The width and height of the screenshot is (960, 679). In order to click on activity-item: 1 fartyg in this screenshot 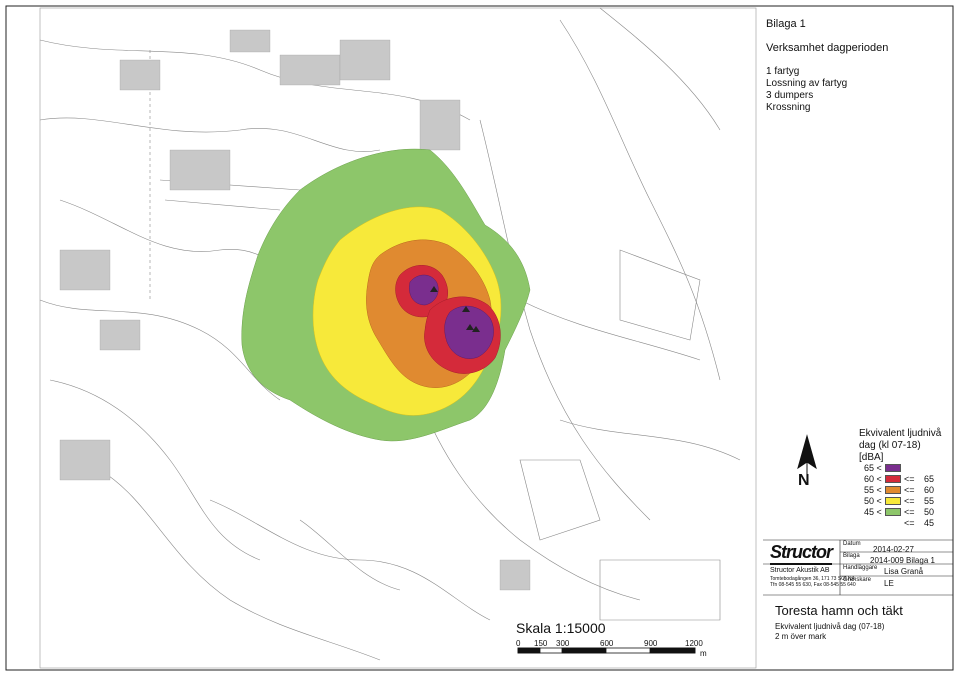, I will do `click(783, 71)`.